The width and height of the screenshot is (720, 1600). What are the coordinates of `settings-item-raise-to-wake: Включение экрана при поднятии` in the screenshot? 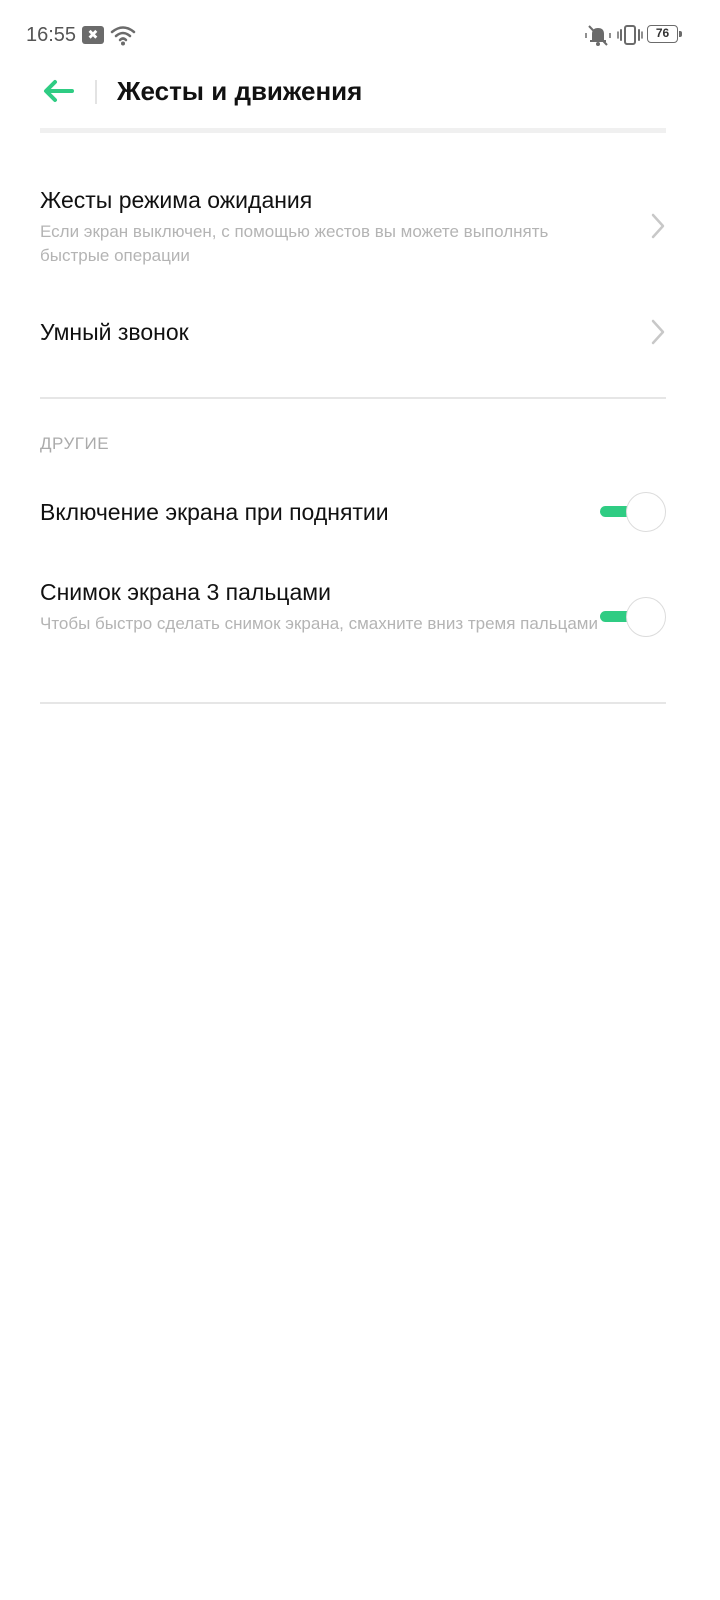 It's located at (353, 512).